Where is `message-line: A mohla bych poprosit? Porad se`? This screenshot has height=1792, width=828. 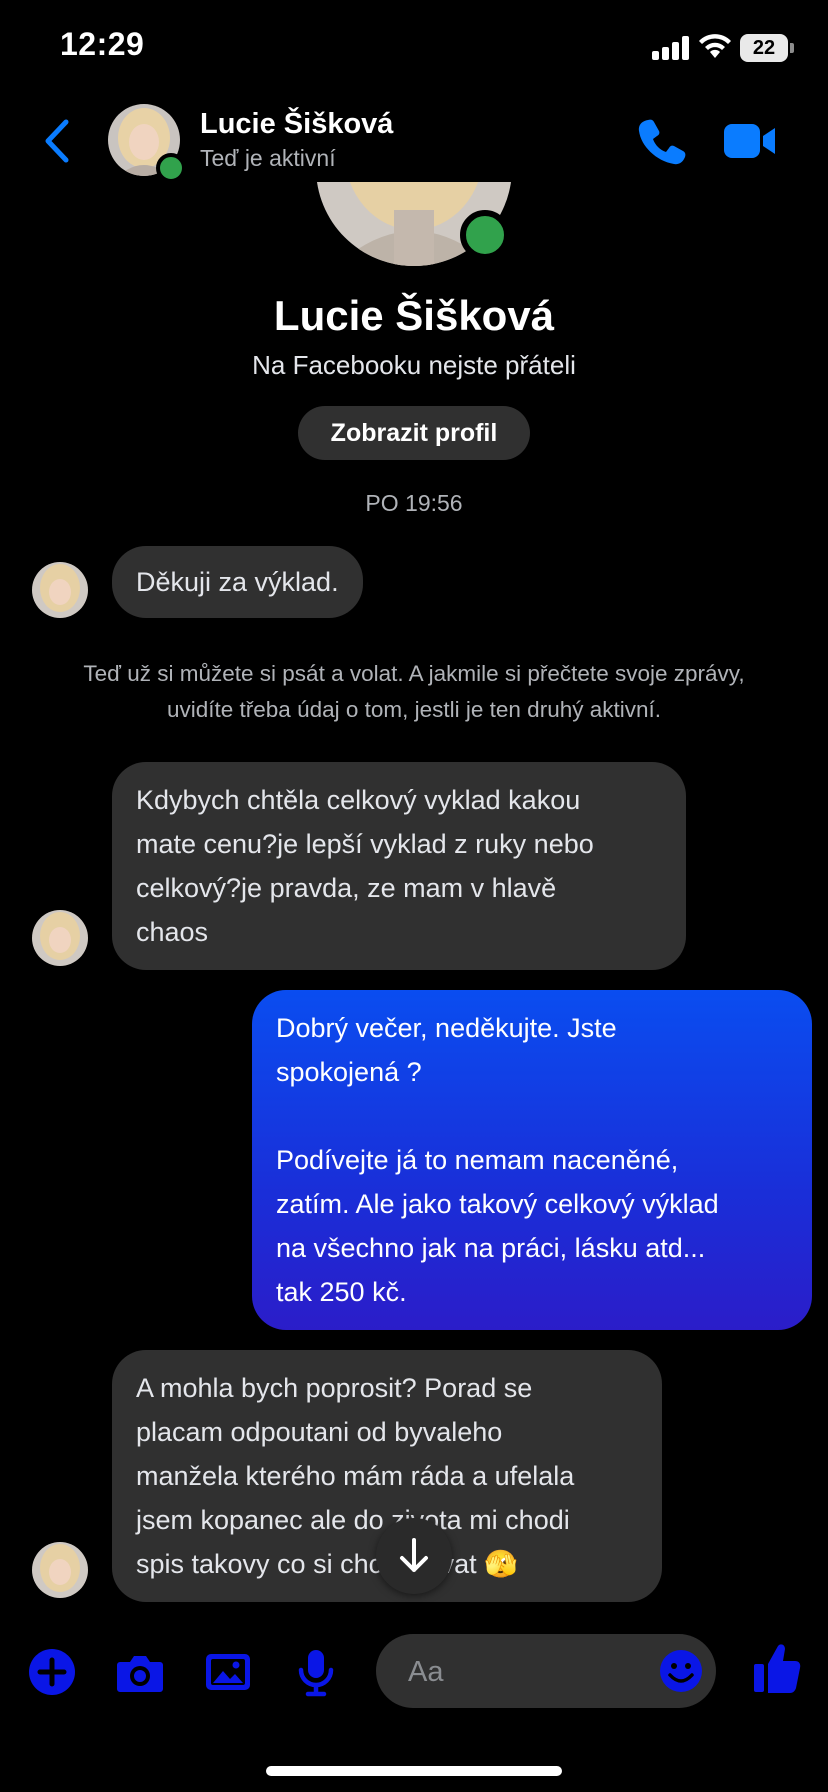 message-line: A mohla bych poprosit? Porad se is located at coordinates (334, 1388).